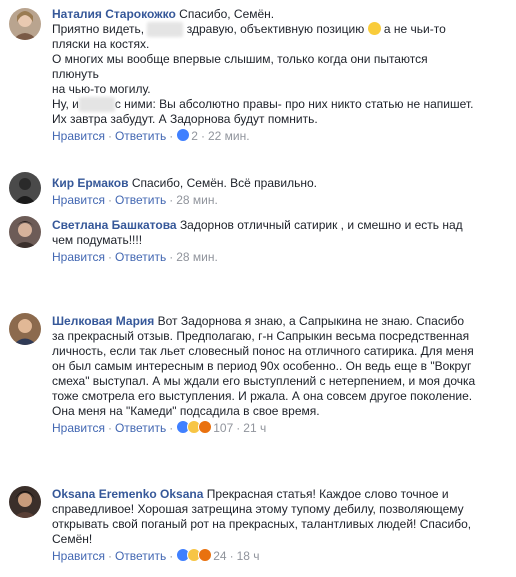 This screenshot has width=516, height=577. I want to click on author-name: Кир Ермаков, so click(90, 183).